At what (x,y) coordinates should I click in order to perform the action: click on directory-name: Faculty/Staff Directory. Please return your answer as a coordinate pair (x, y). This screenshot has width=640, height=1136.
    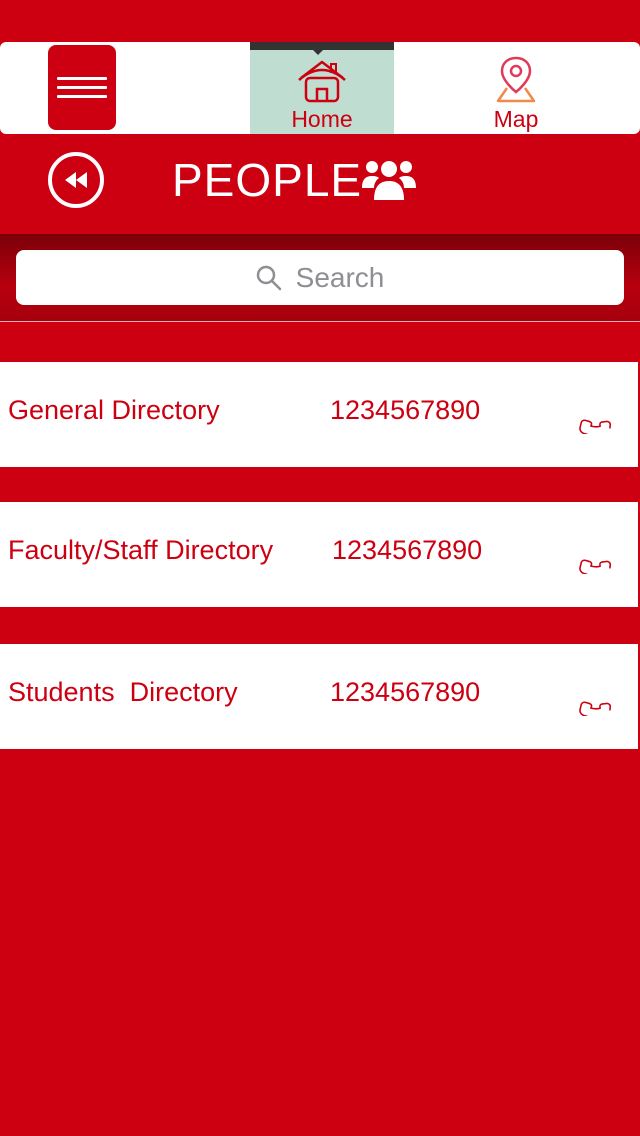
    Looking at the image, I should click on (141, 550).